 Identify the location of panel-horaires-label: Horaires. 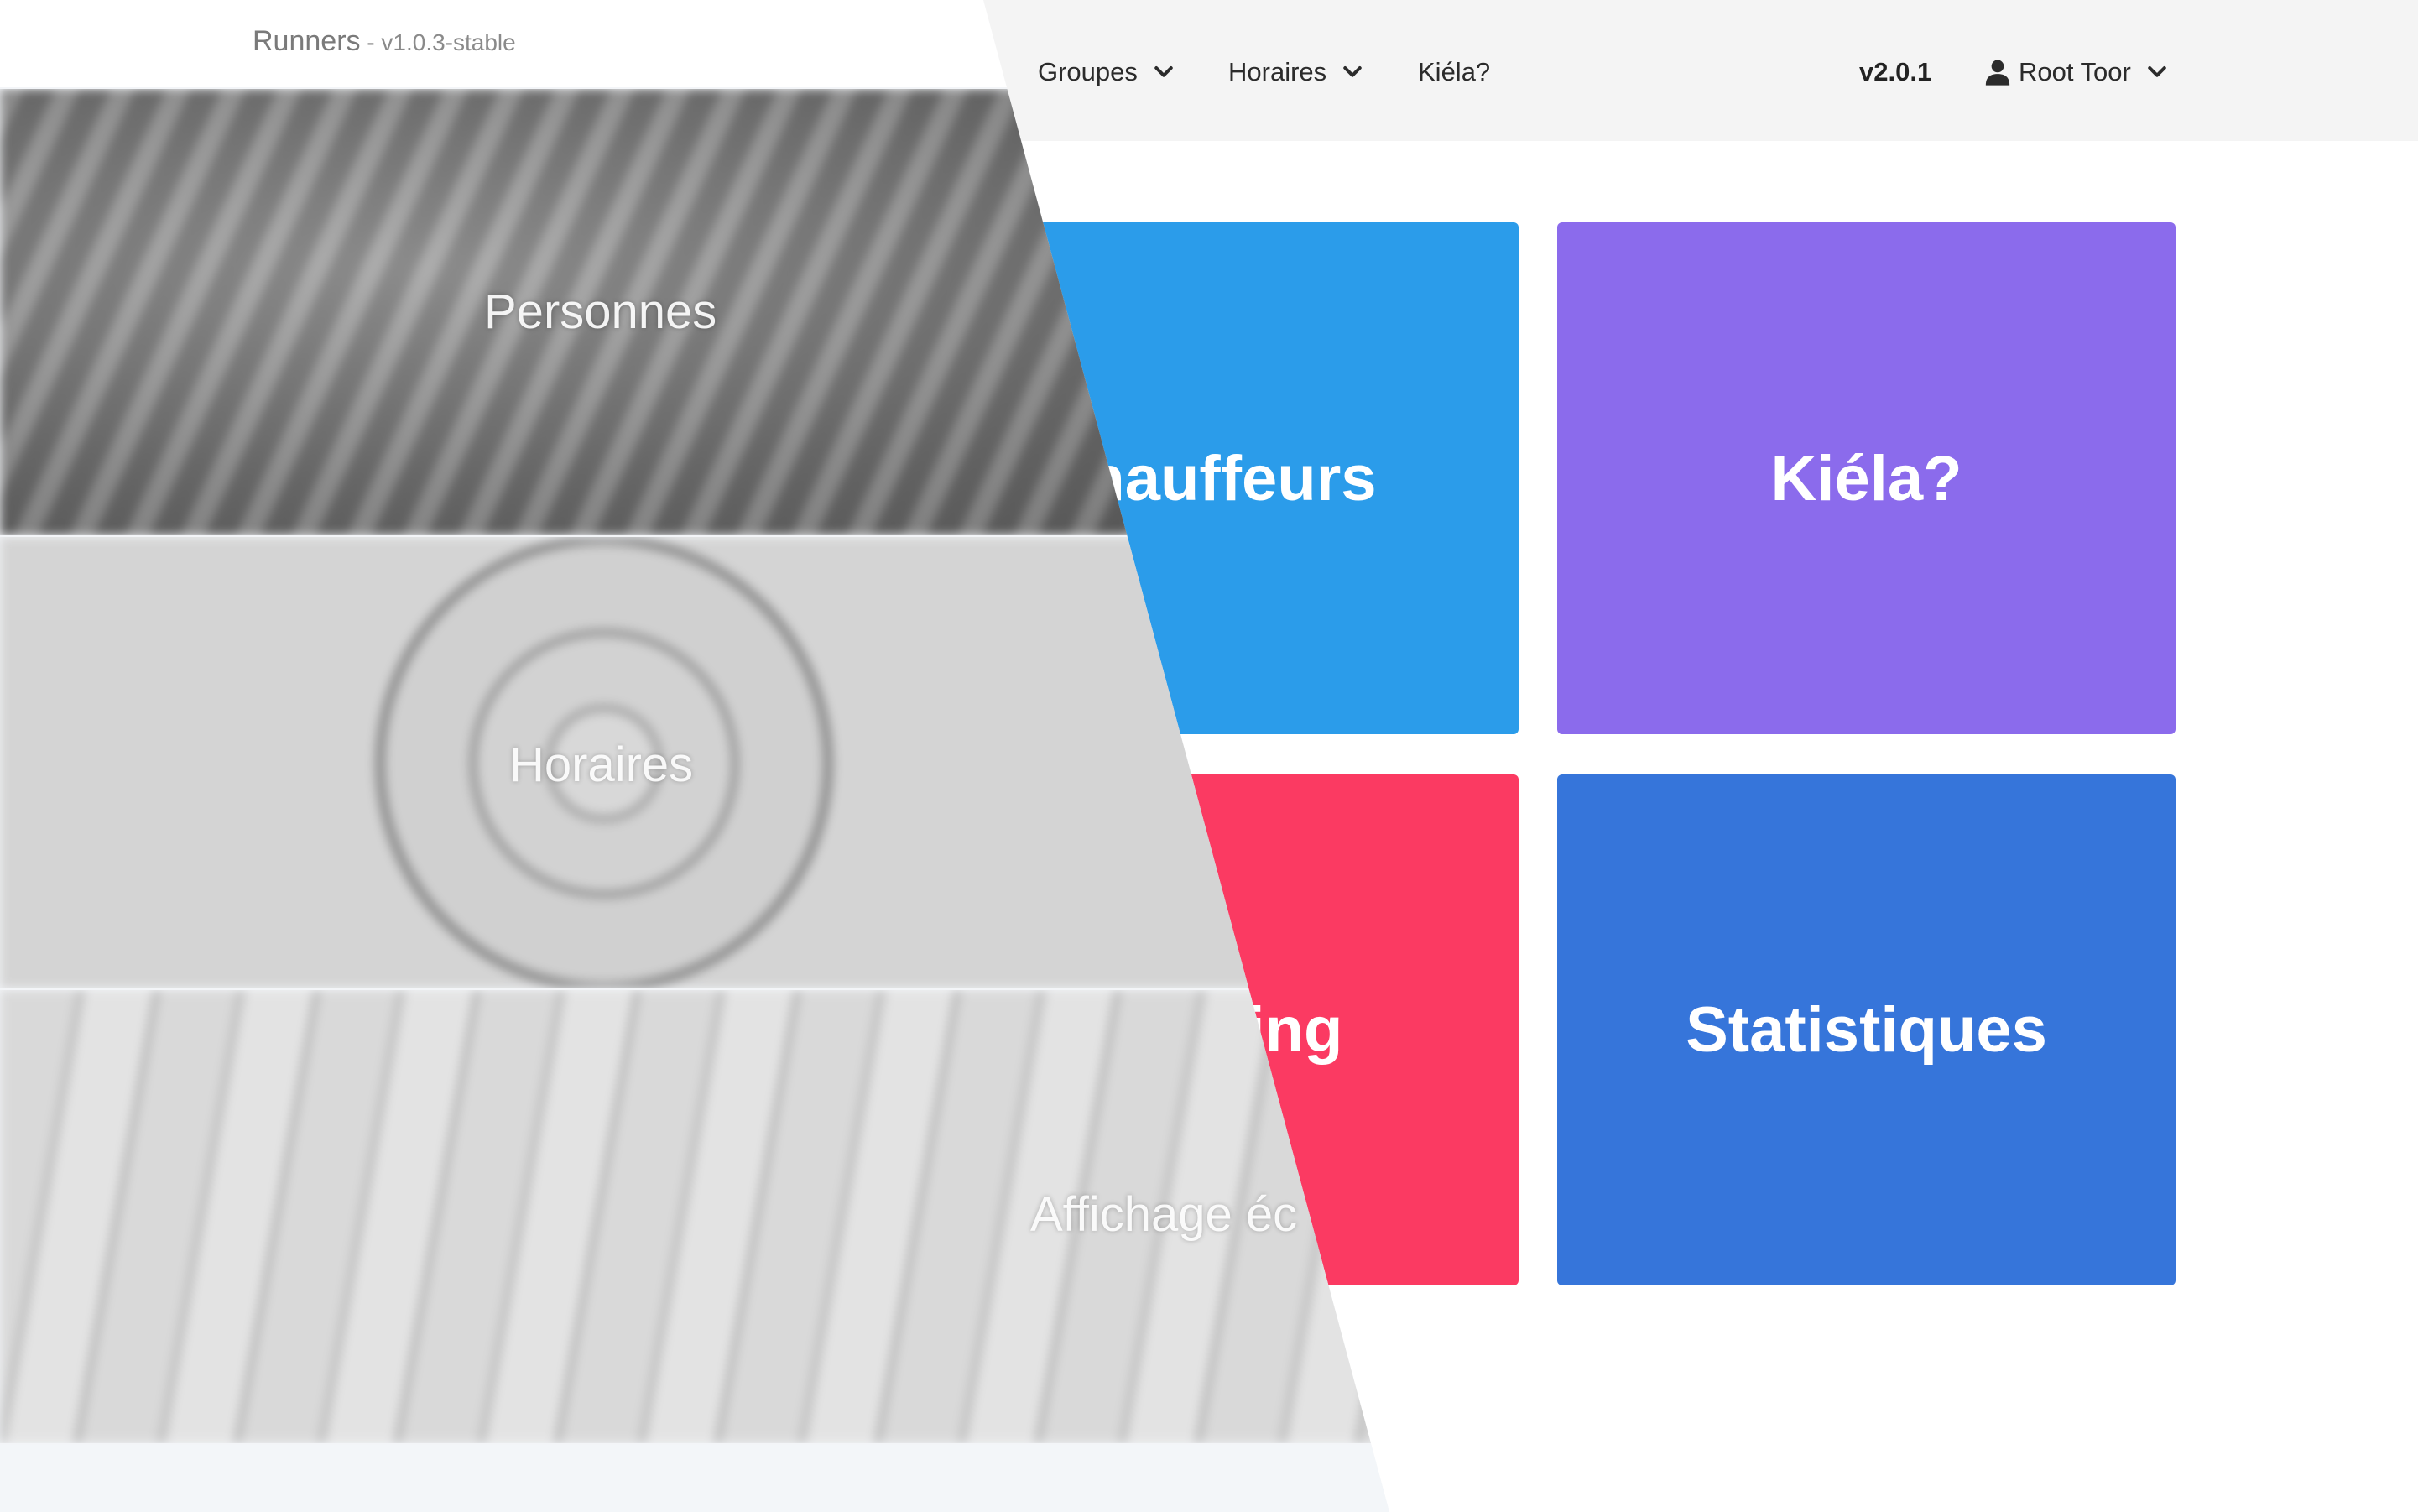
(601, 765).